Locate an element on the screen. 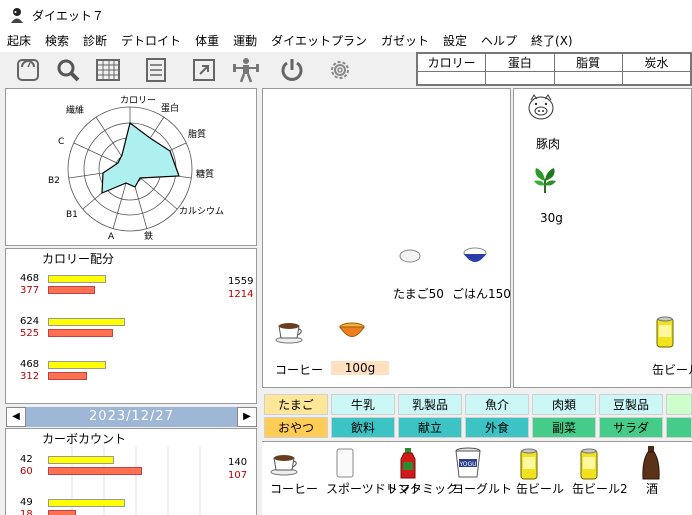  current-date: 2023/12/27 is located at coordinates (131, 417).